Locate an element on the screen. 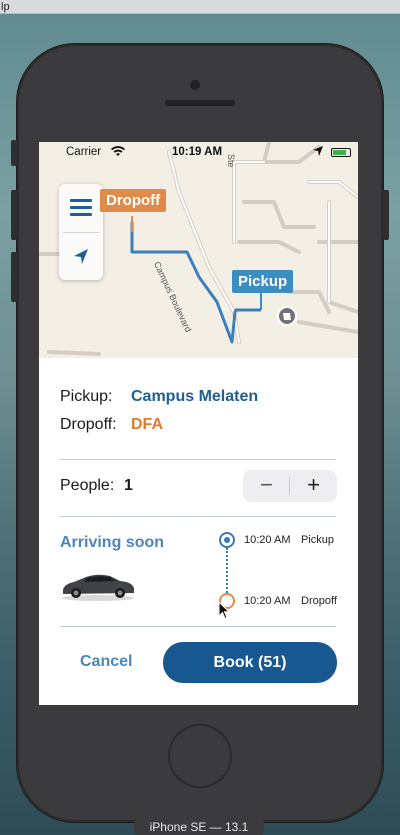 Image resolution: width=400 pixels, height=835 pixels. mouse-cursor-icon is located at coordinates (224, 610).